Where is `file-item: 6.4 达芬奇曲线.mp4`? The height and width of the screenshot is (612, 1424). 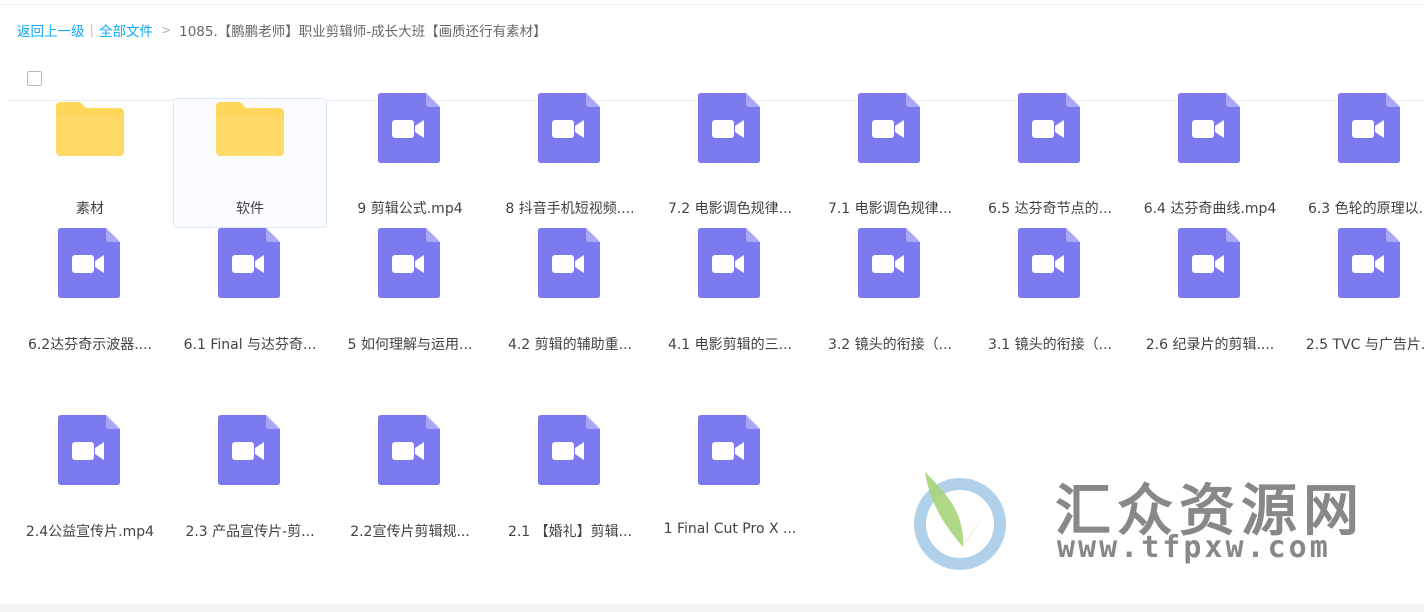 file-item: 6.4 达芬奇曲线.mp4 is located at coordinates (1209, 160).